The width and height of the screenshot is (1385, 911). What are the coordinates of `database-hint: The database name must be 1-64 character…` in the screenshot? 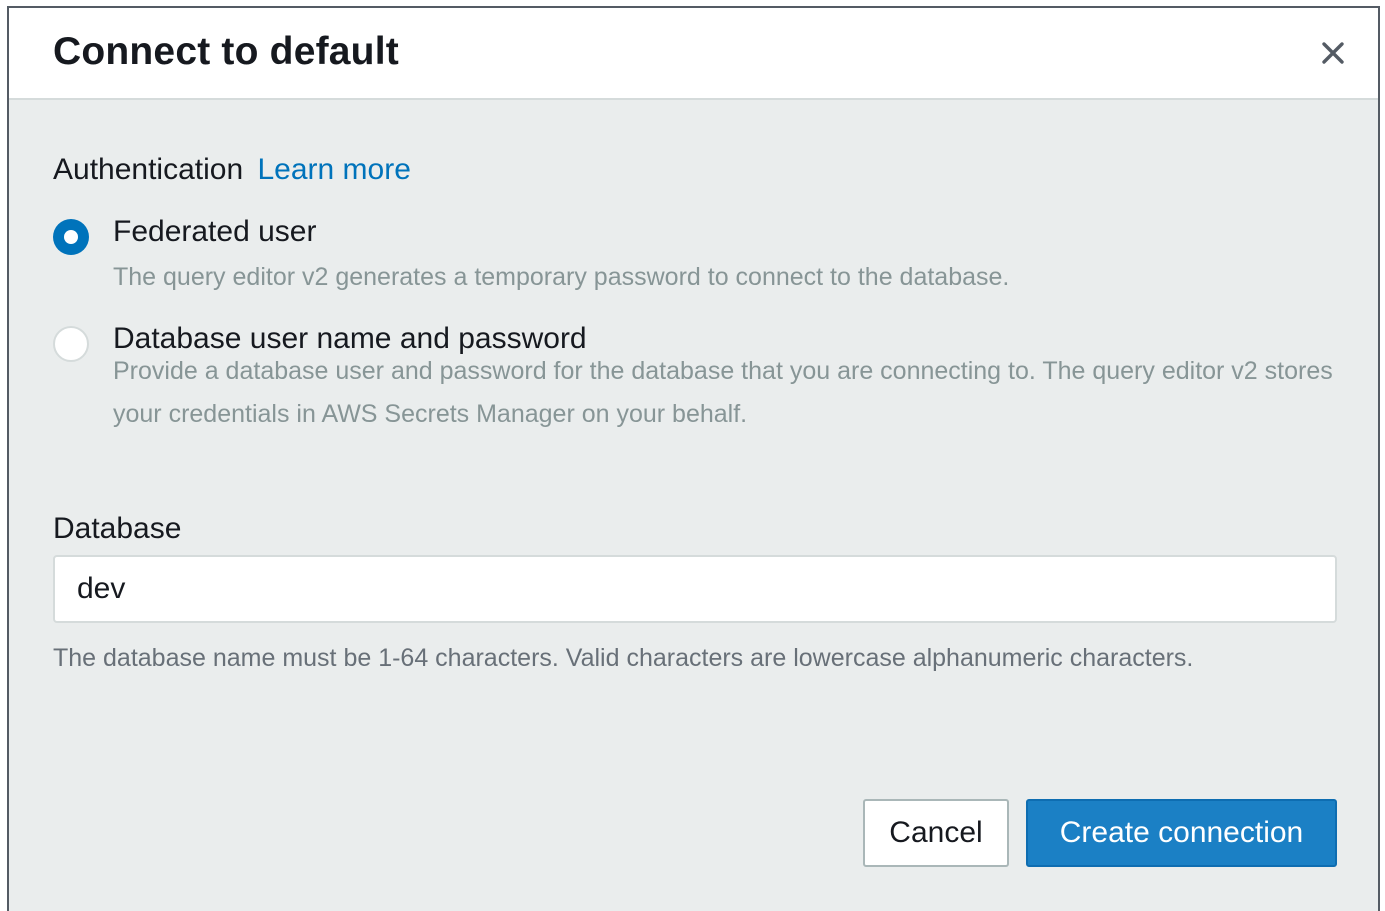 It's located at (623, 658).